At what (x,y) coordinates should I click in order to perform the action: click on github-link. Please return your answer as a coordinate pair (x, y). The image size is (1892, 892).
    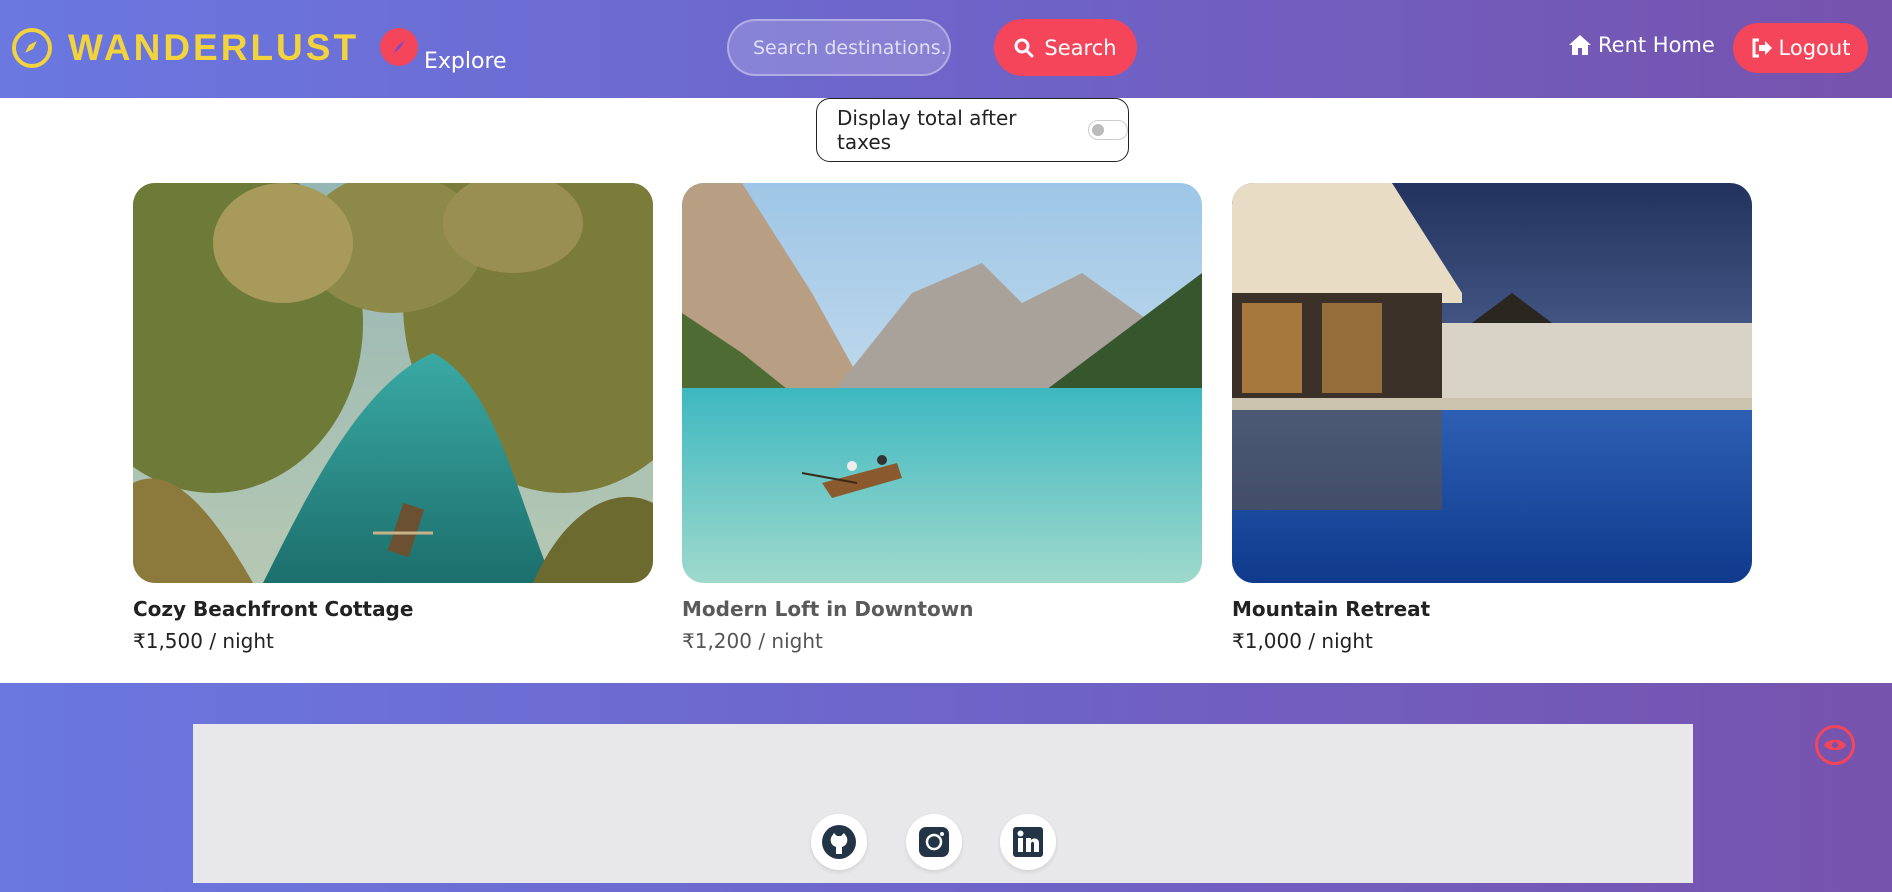
    Looking at the image, I should click on (839, 842).